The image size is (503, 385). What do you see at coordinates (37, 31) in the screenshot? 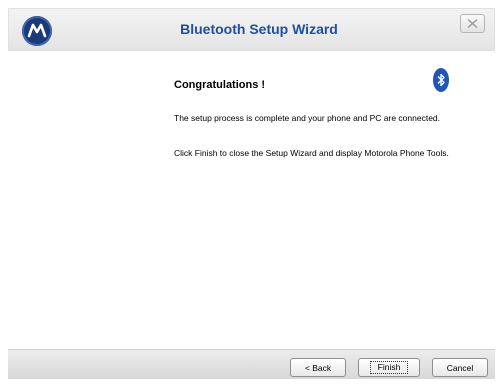
I see `motorola-logo-icon` at bounding box center [37, 31].